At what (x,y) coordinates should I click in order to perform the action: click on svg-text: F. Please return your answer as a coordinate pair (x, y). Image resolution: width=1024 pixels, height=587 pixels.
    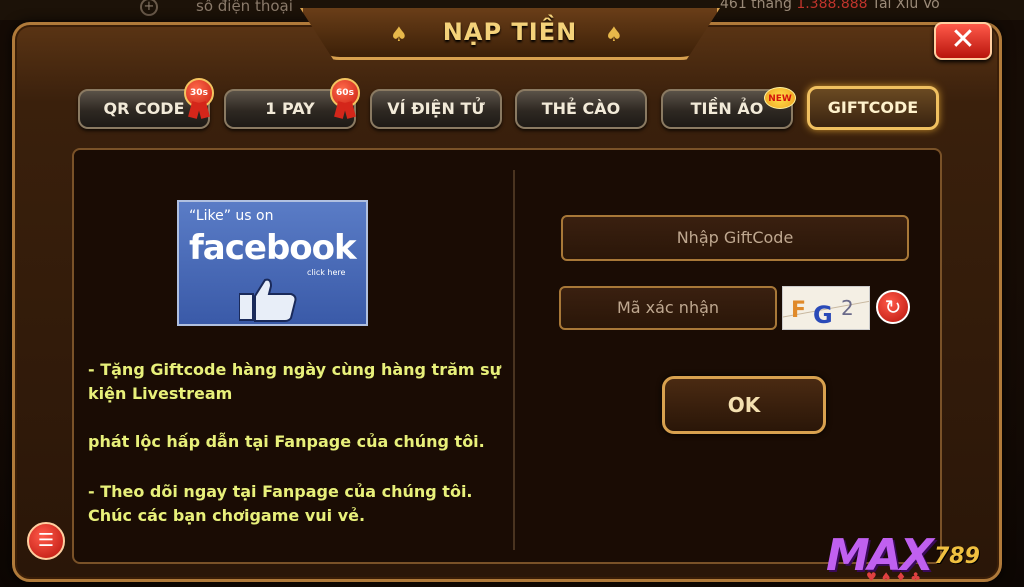
    Looking at the image, I should click on (798, 310).